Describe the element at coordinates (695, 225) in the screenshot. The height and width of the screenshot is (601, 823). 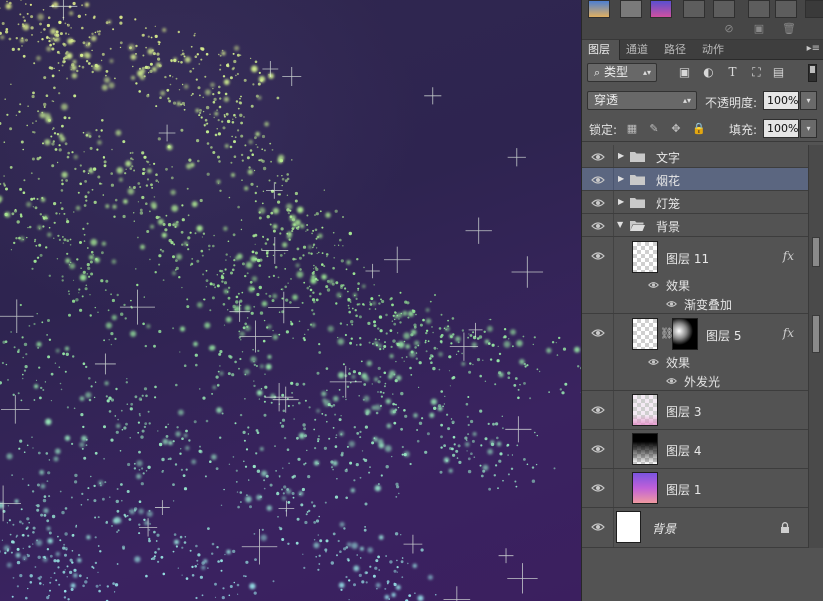
I see `layer-group-row-expanded: ▼ 背景` at that location.